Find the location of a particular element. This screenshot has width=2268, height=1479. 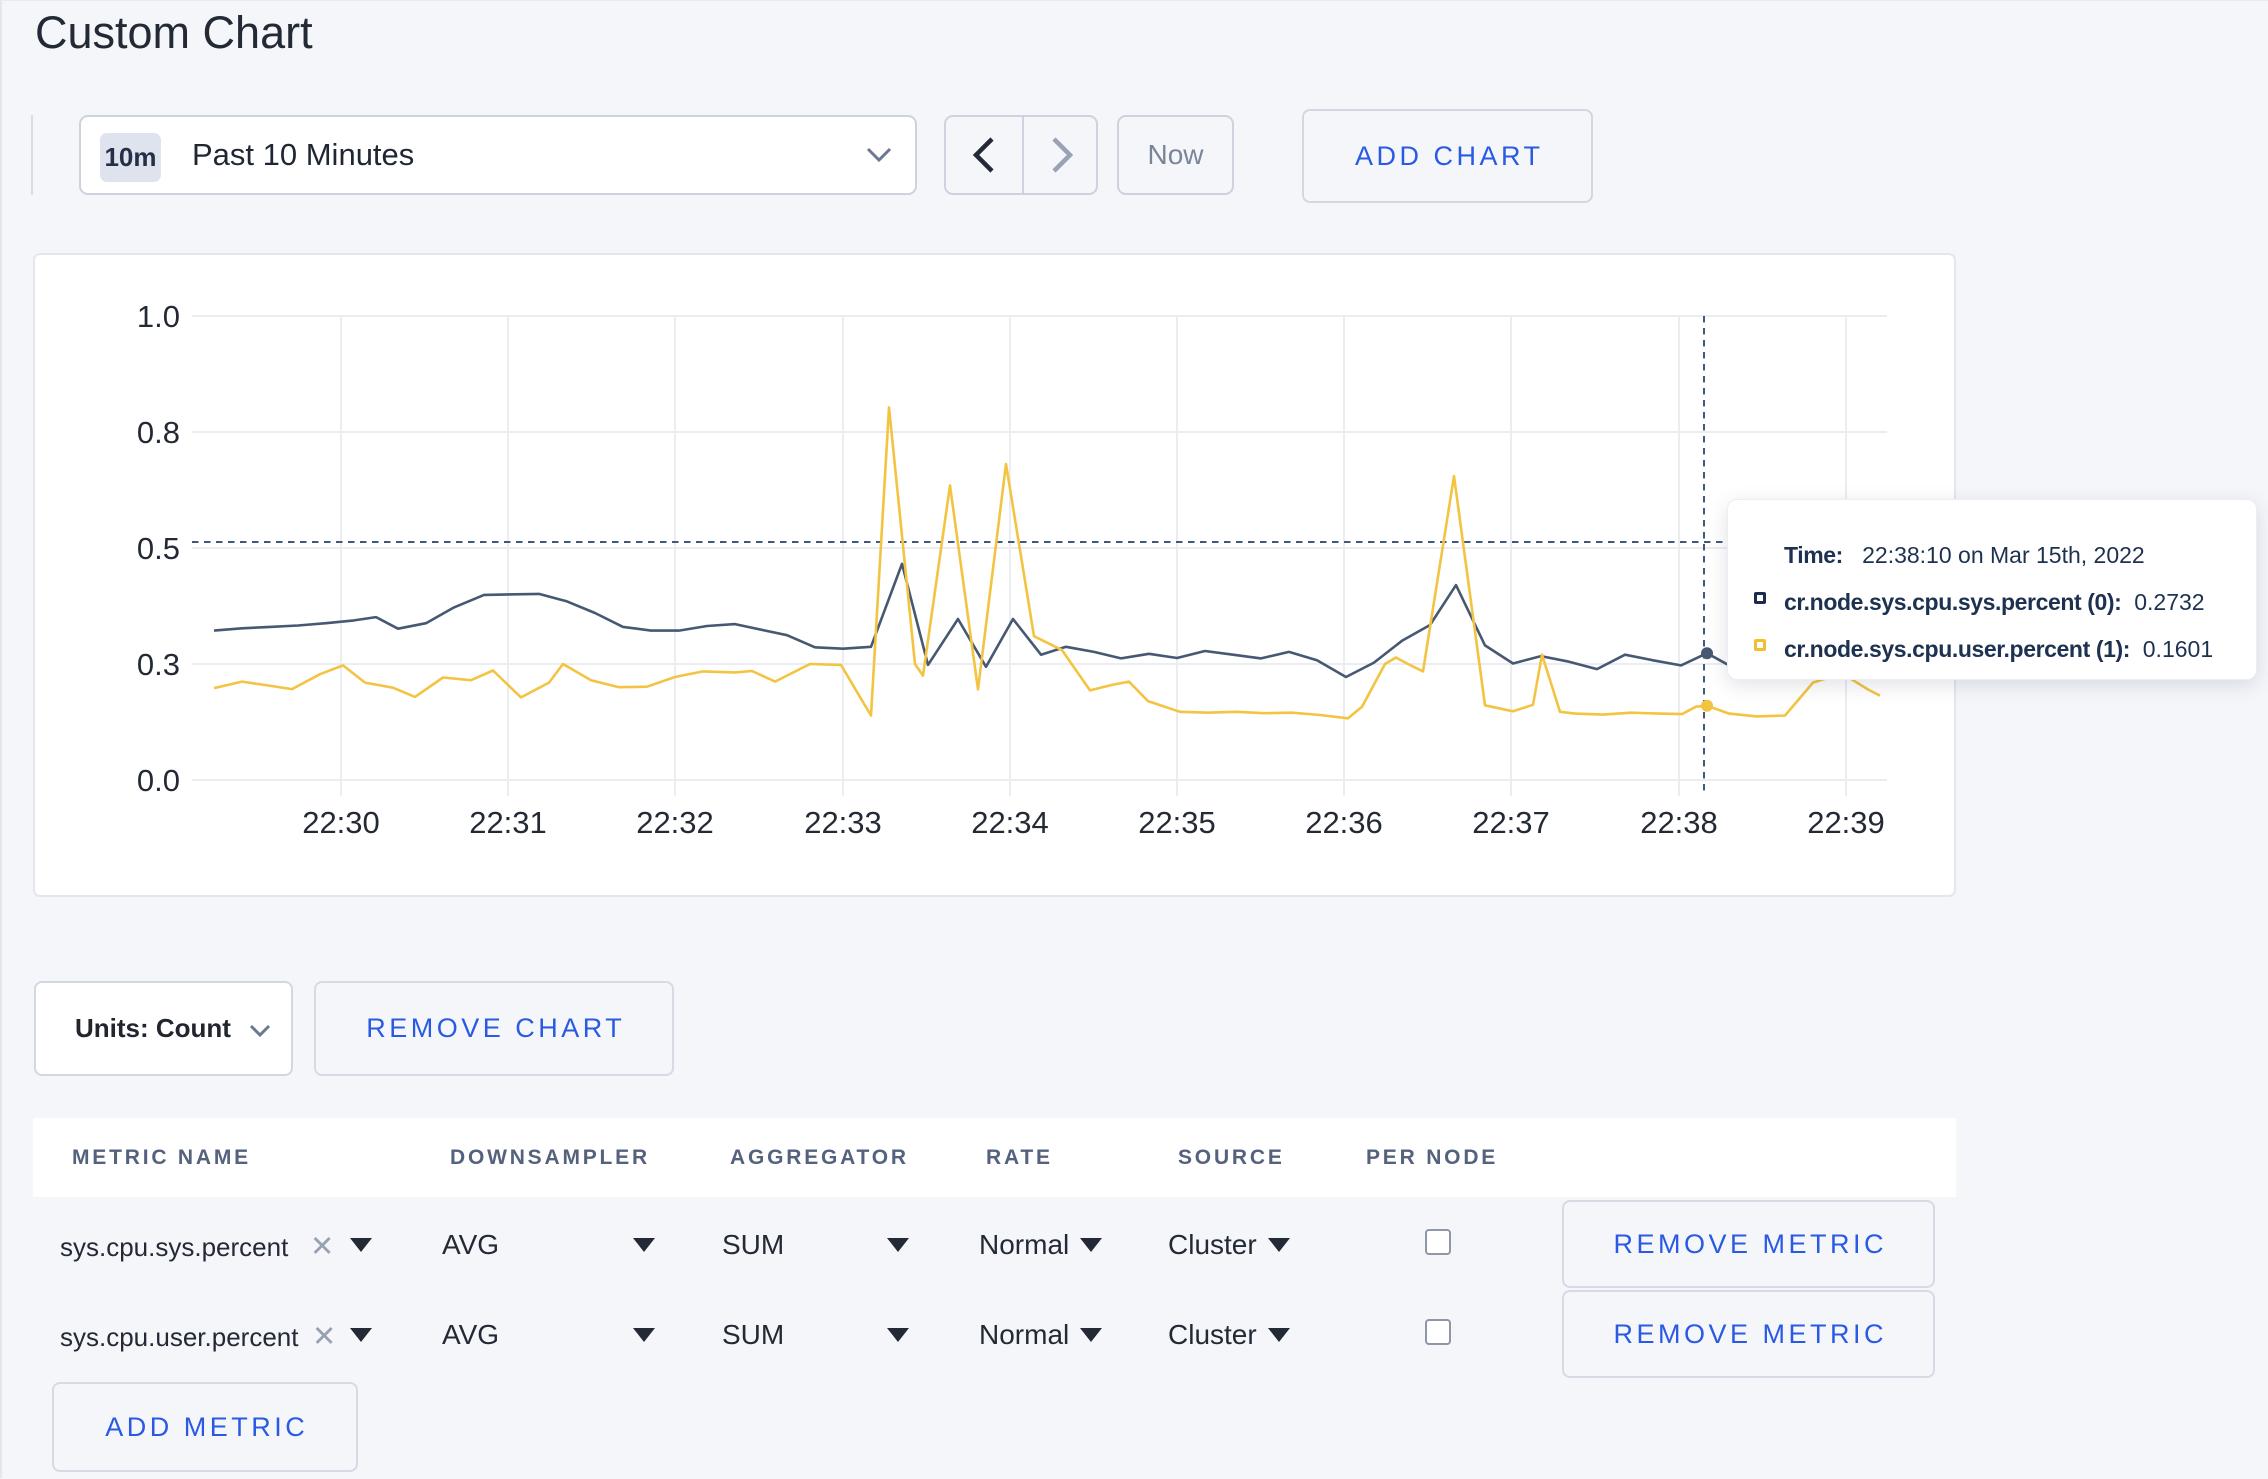

svg-text: 22:32 is located at coordinates (675, 822).